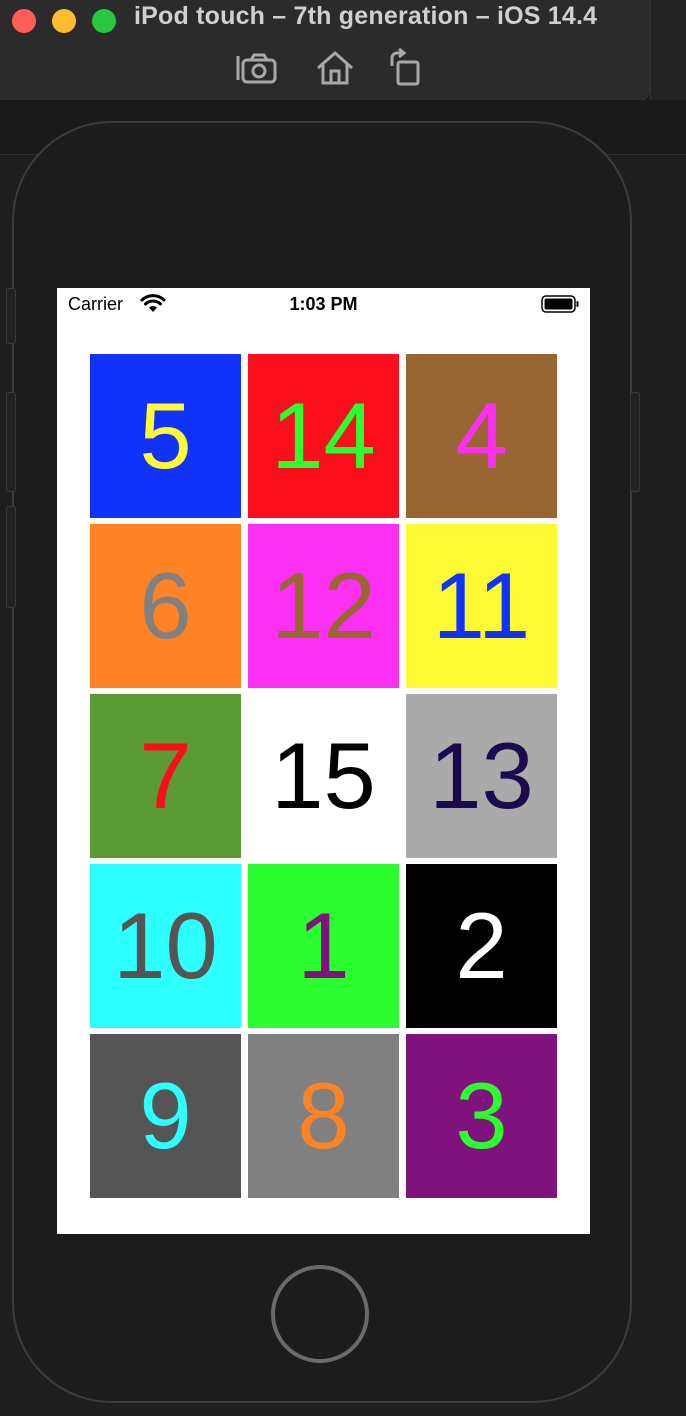 The width and height of the screenshot is (686, 1416). What do you see at coordinates (407, 67) in the screenshot?
I see `rotate-icon` at bounding box center [407, 67].